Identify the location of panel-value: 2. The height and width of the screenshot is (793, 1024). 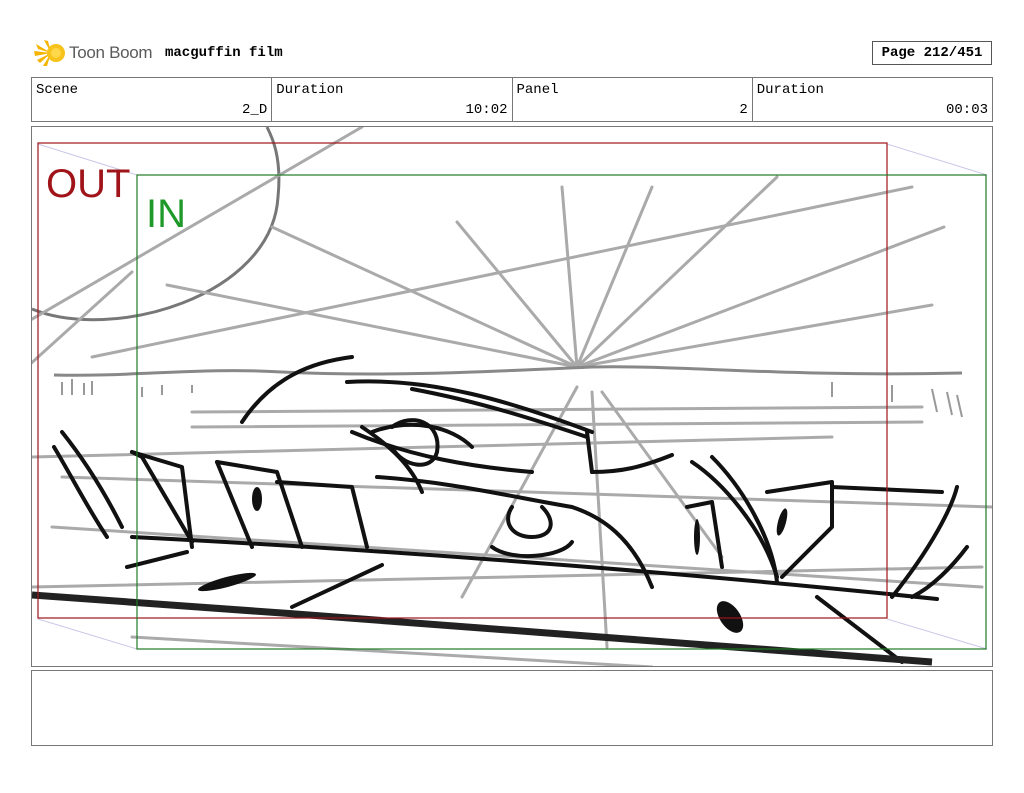
(743, 110).